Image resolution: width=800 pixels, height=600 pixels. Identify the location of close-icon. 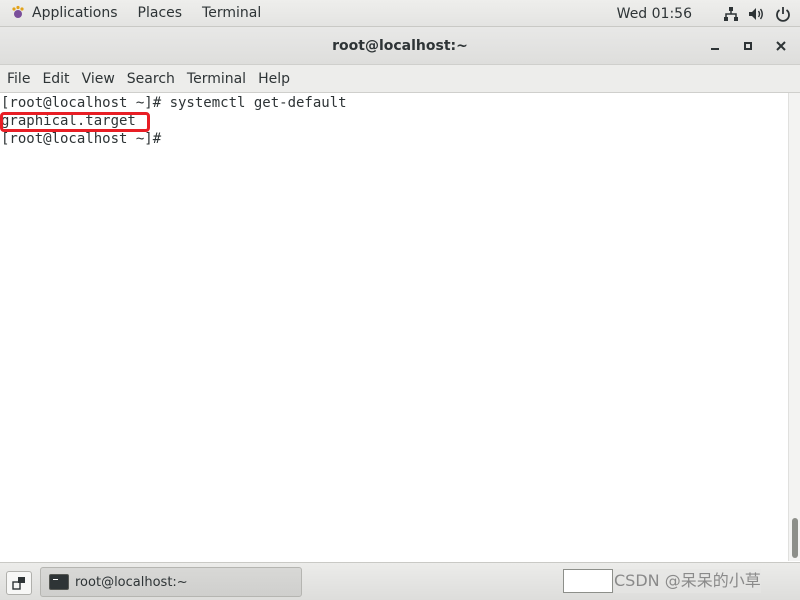
(781, 46).